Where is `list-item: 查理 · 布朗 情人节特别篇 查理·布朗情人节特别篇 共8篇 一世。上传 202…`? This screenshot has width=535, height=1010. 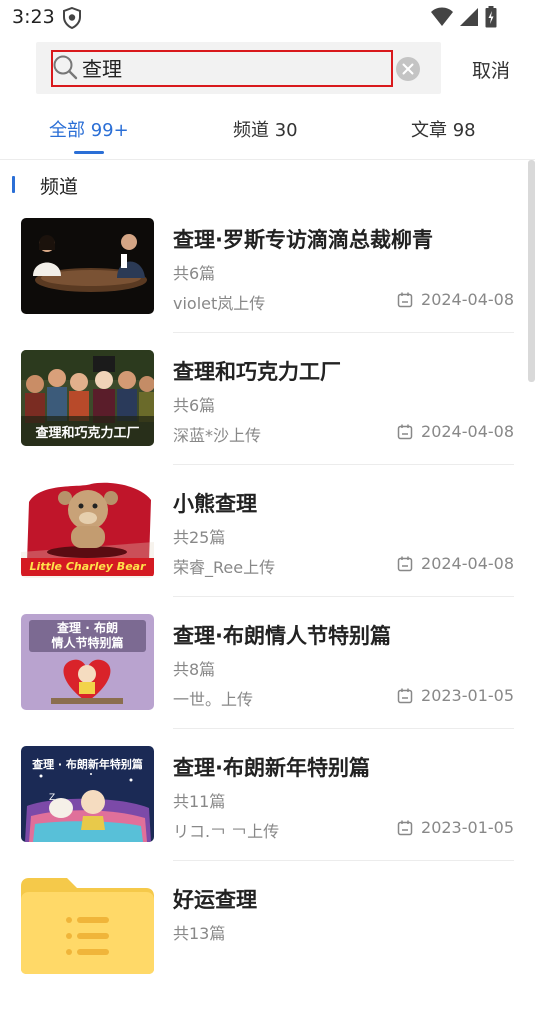
list-item: 查理 · 布朗 情人节特别篇 查理·布朗情人节特别篇 共8篇 一世。上传 202… is located at coordinates (267, 680).